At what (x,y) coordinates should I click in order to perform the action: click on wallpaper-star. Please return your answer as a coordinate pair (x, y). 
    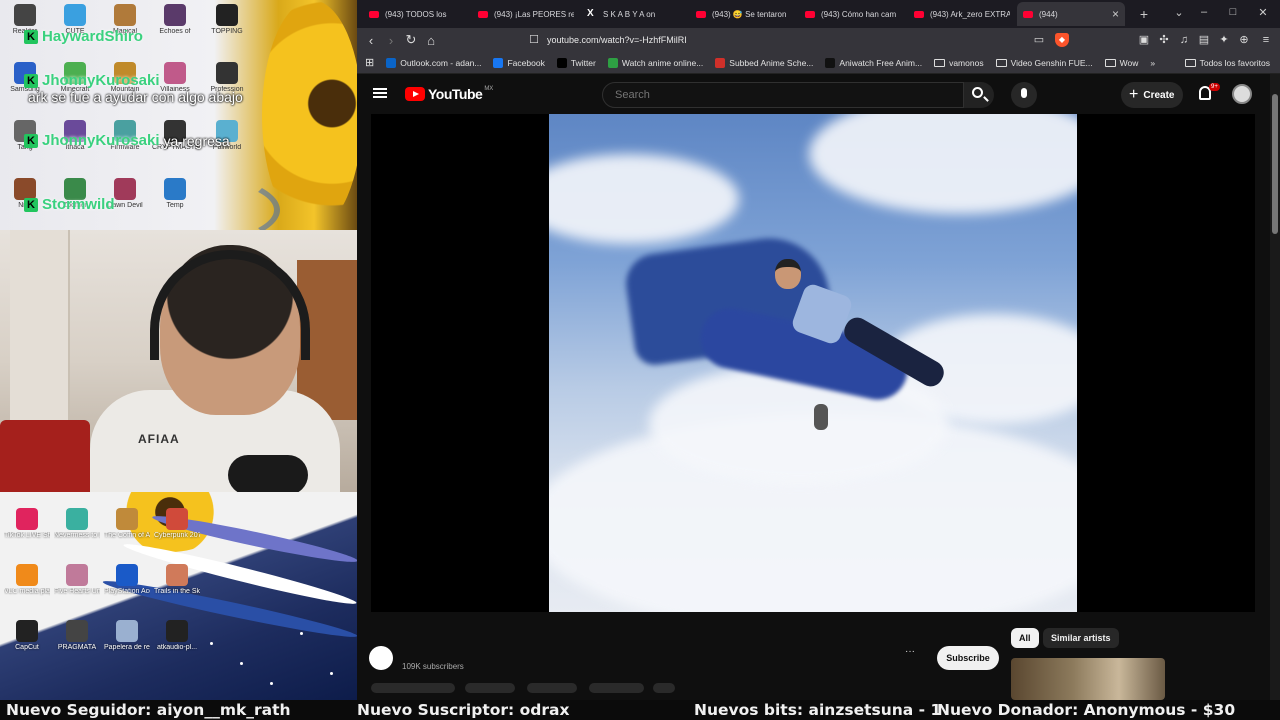
    Looking at the image, I should click on (271, 683).